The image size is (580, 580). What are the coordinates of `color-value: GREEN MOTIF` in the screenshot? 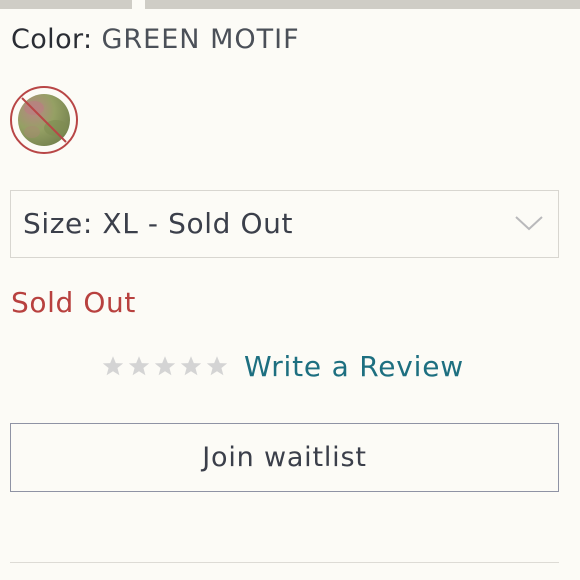 It's located at (200, 39).